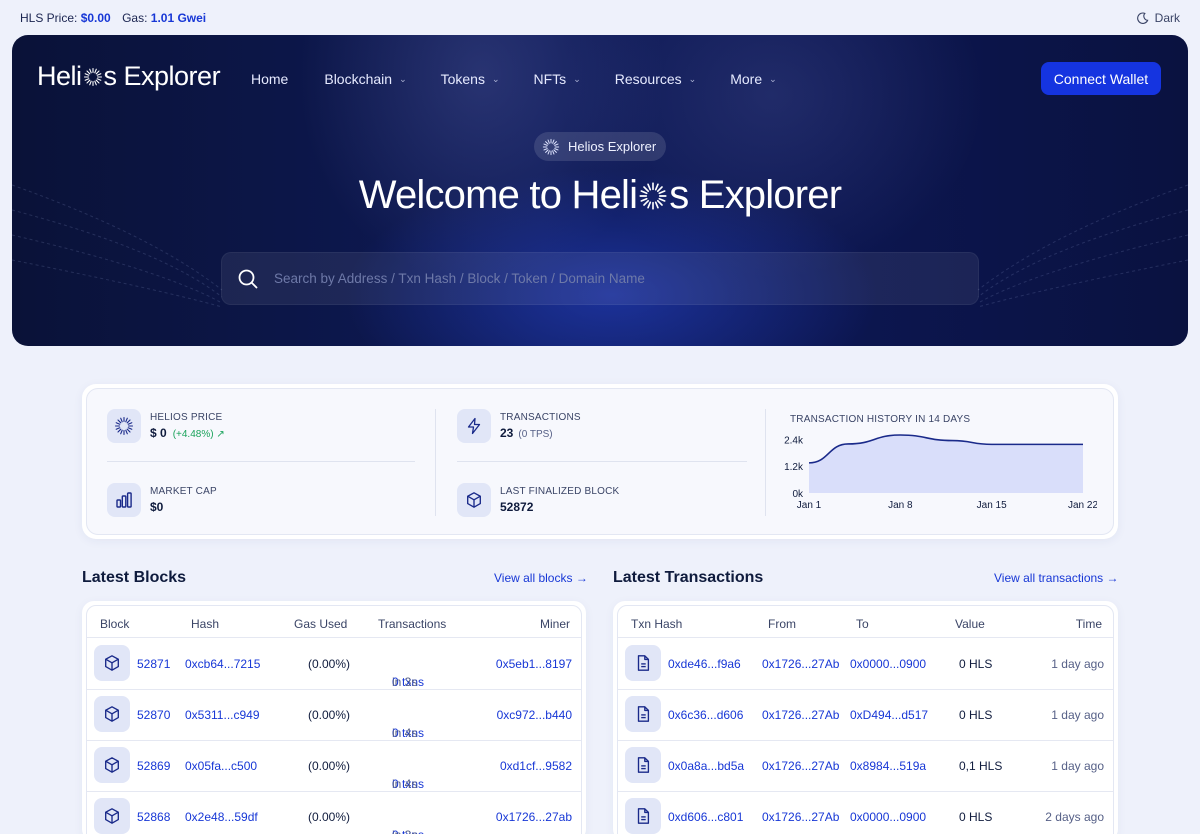 The height and width of the screenshot is (834, 1200). I want to click on price-value: $0.00, so click(95, 18).